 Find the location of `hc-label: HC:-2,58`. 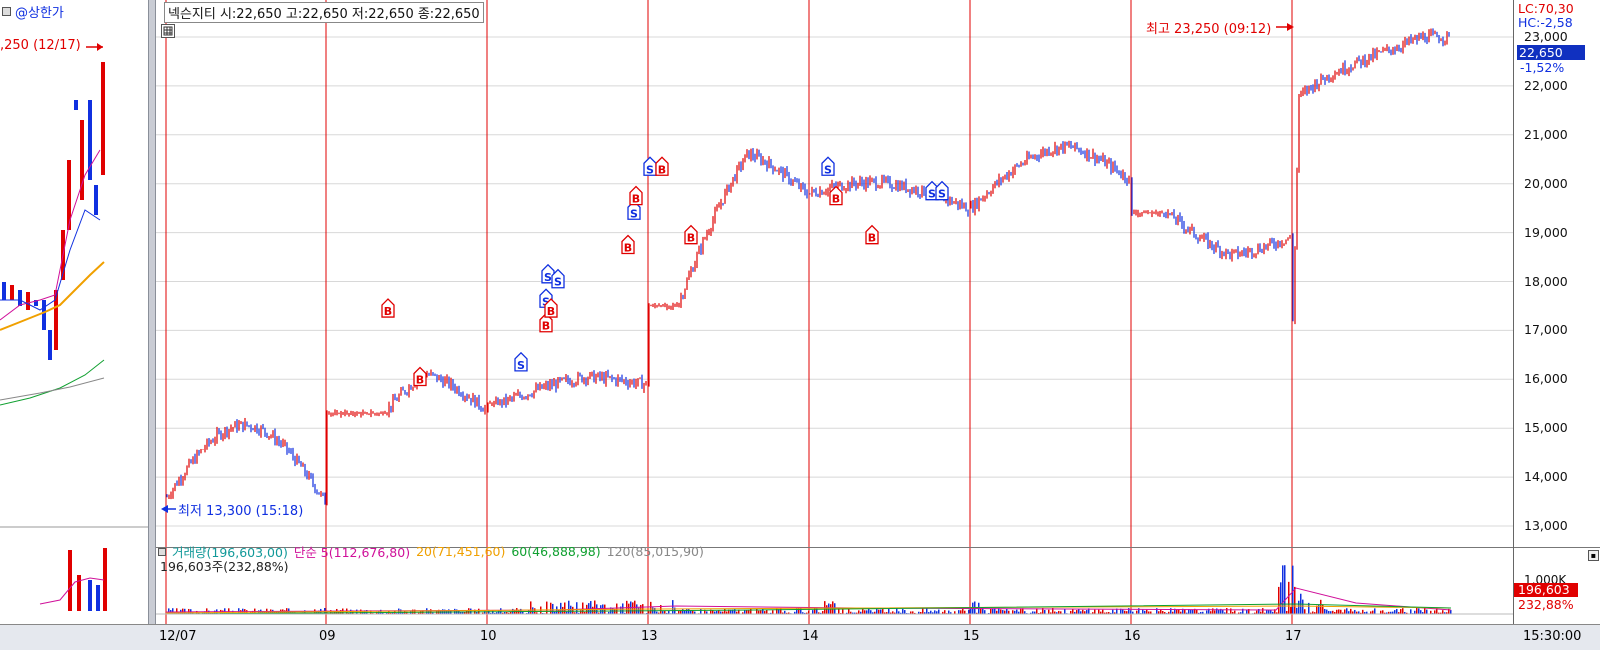

hc-label: HC:-2,58 is located at coordinates (1545, 22).